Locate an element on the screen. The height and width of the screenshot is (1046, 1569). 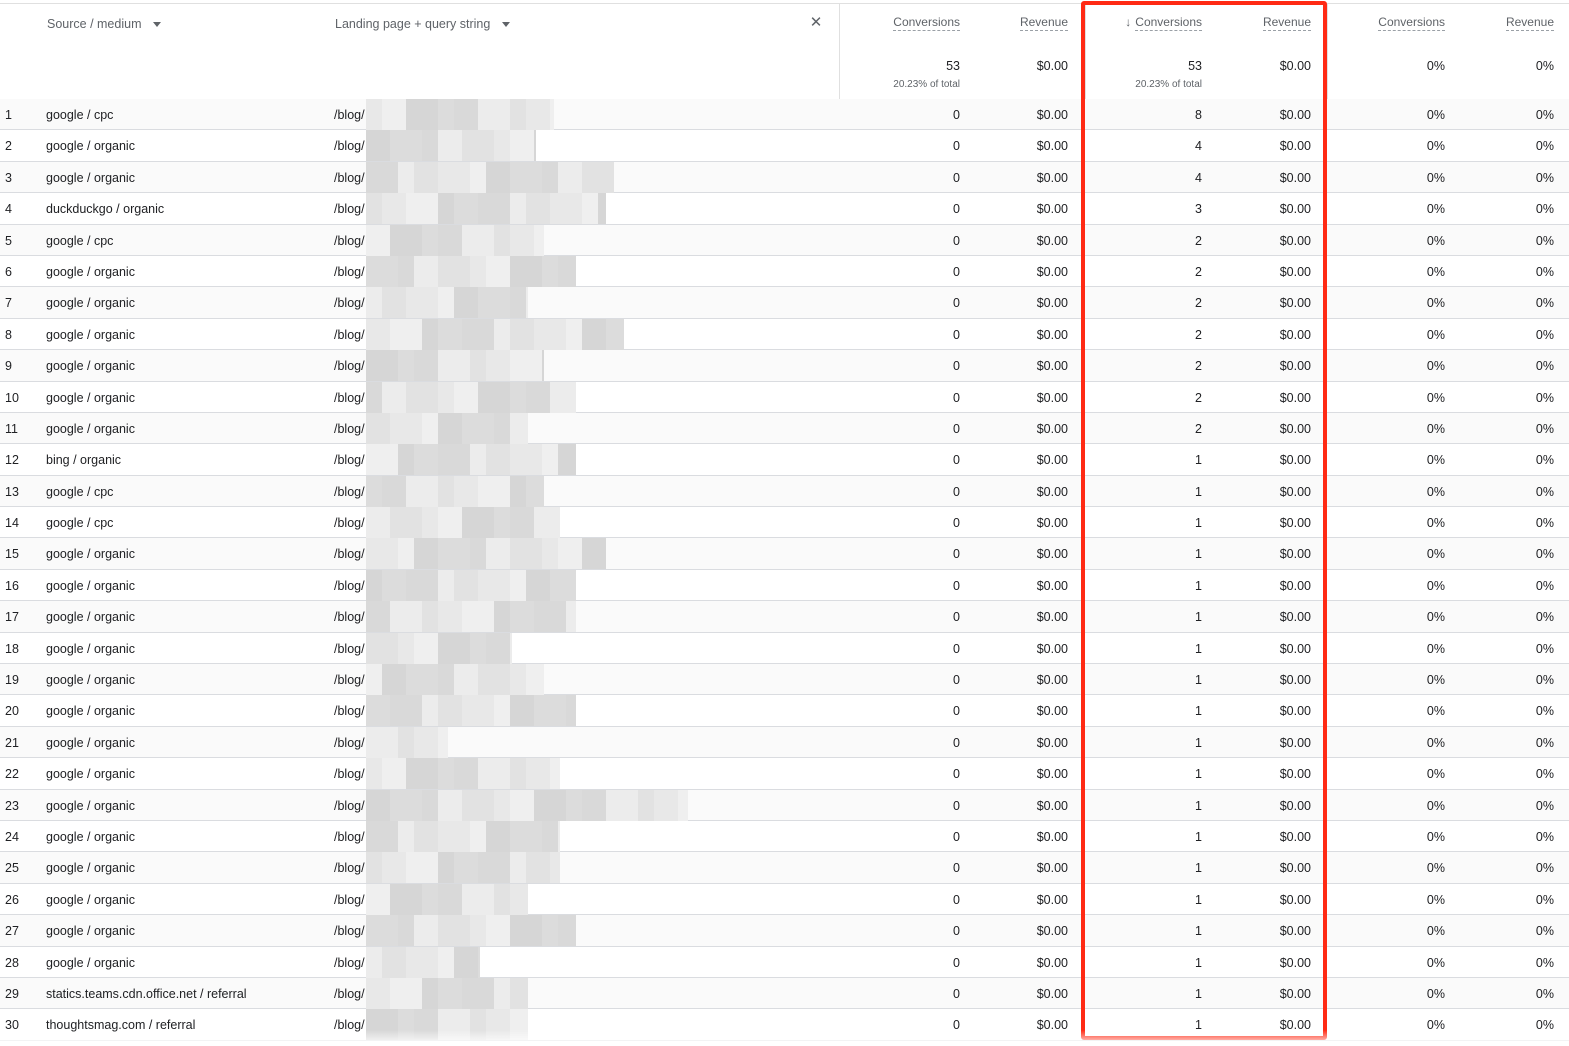
table-row: 12 bing / organic/blog/0 $0.00 1 $0.00 0% 0% is located at coordinates (784, 460).